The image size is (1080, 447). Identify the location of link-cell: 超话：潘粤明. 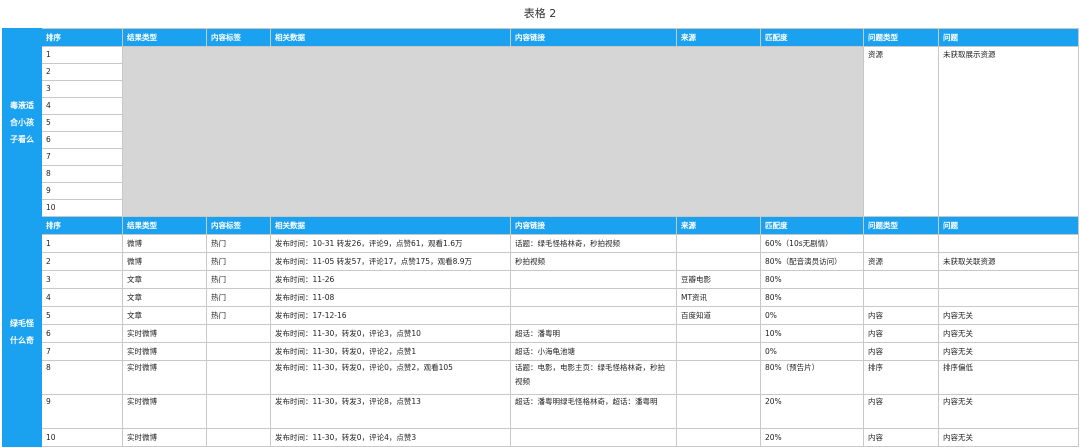
(593, 333).